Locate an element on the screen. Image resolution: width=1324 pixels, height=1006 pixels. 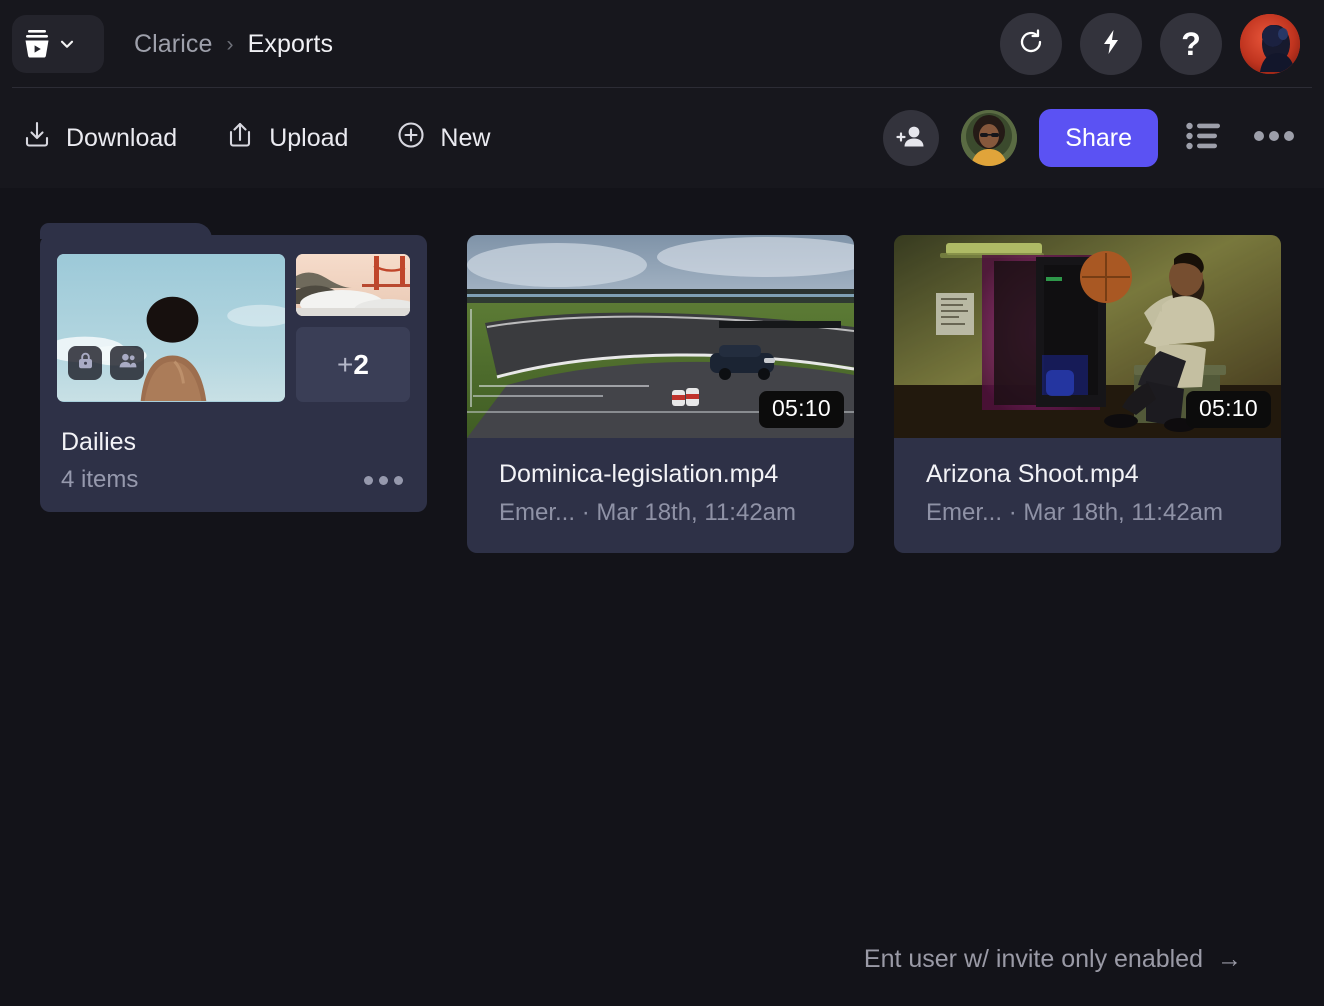
breadcrumb-current: Exports is located at coordinates (290, 44).